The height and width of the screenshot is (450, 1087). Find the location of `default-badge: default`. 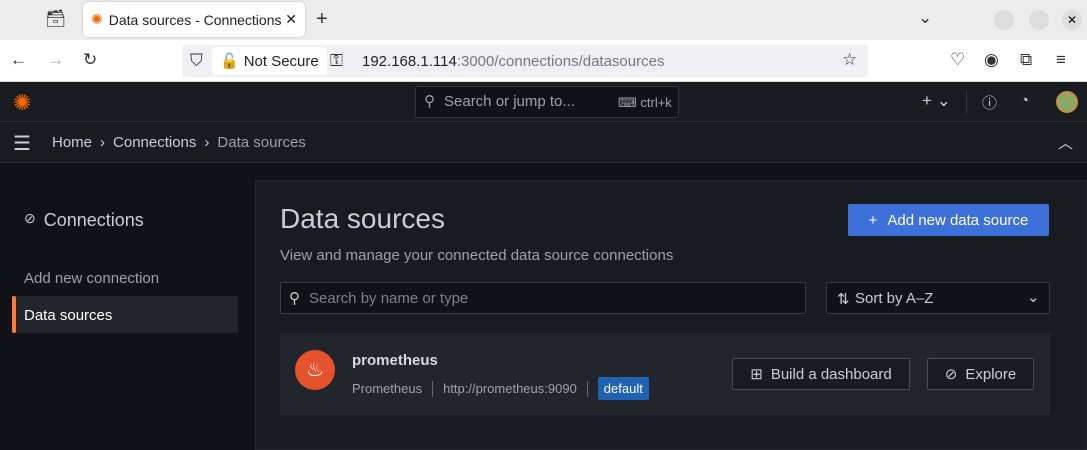

default-badge: default is located at coordinates (623, 388).